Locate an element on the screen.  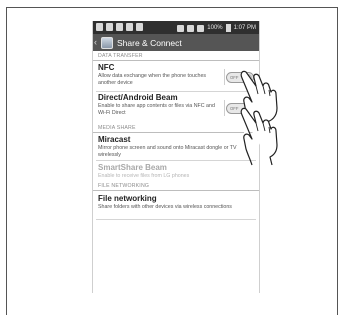
notification-icons is located at coordinates (119, 27).